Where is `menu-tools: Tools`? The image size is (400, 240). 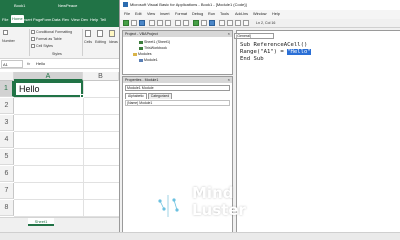 menu-tools: Tools is located at coordinates (224, 14).